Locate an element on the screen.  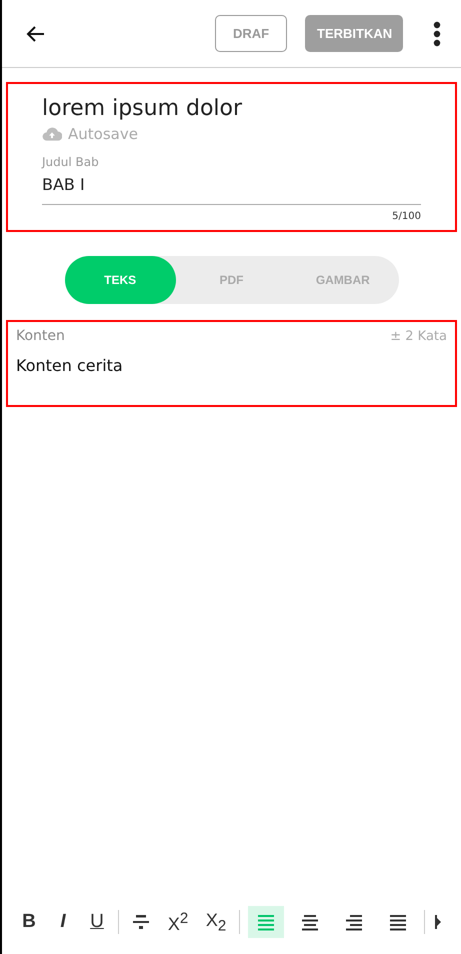
expand-icon is located at coordinates (438, 922).